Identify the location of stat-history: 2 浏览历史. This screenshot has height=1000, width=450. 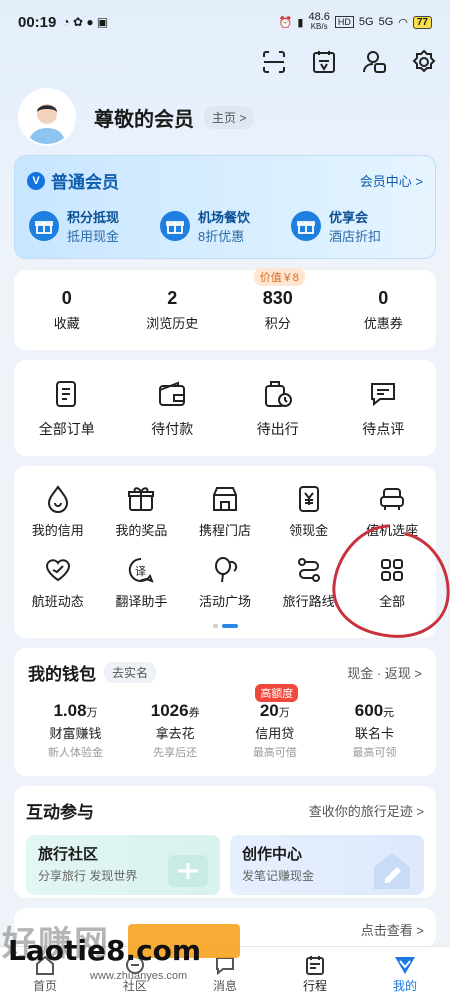
(172, 310).